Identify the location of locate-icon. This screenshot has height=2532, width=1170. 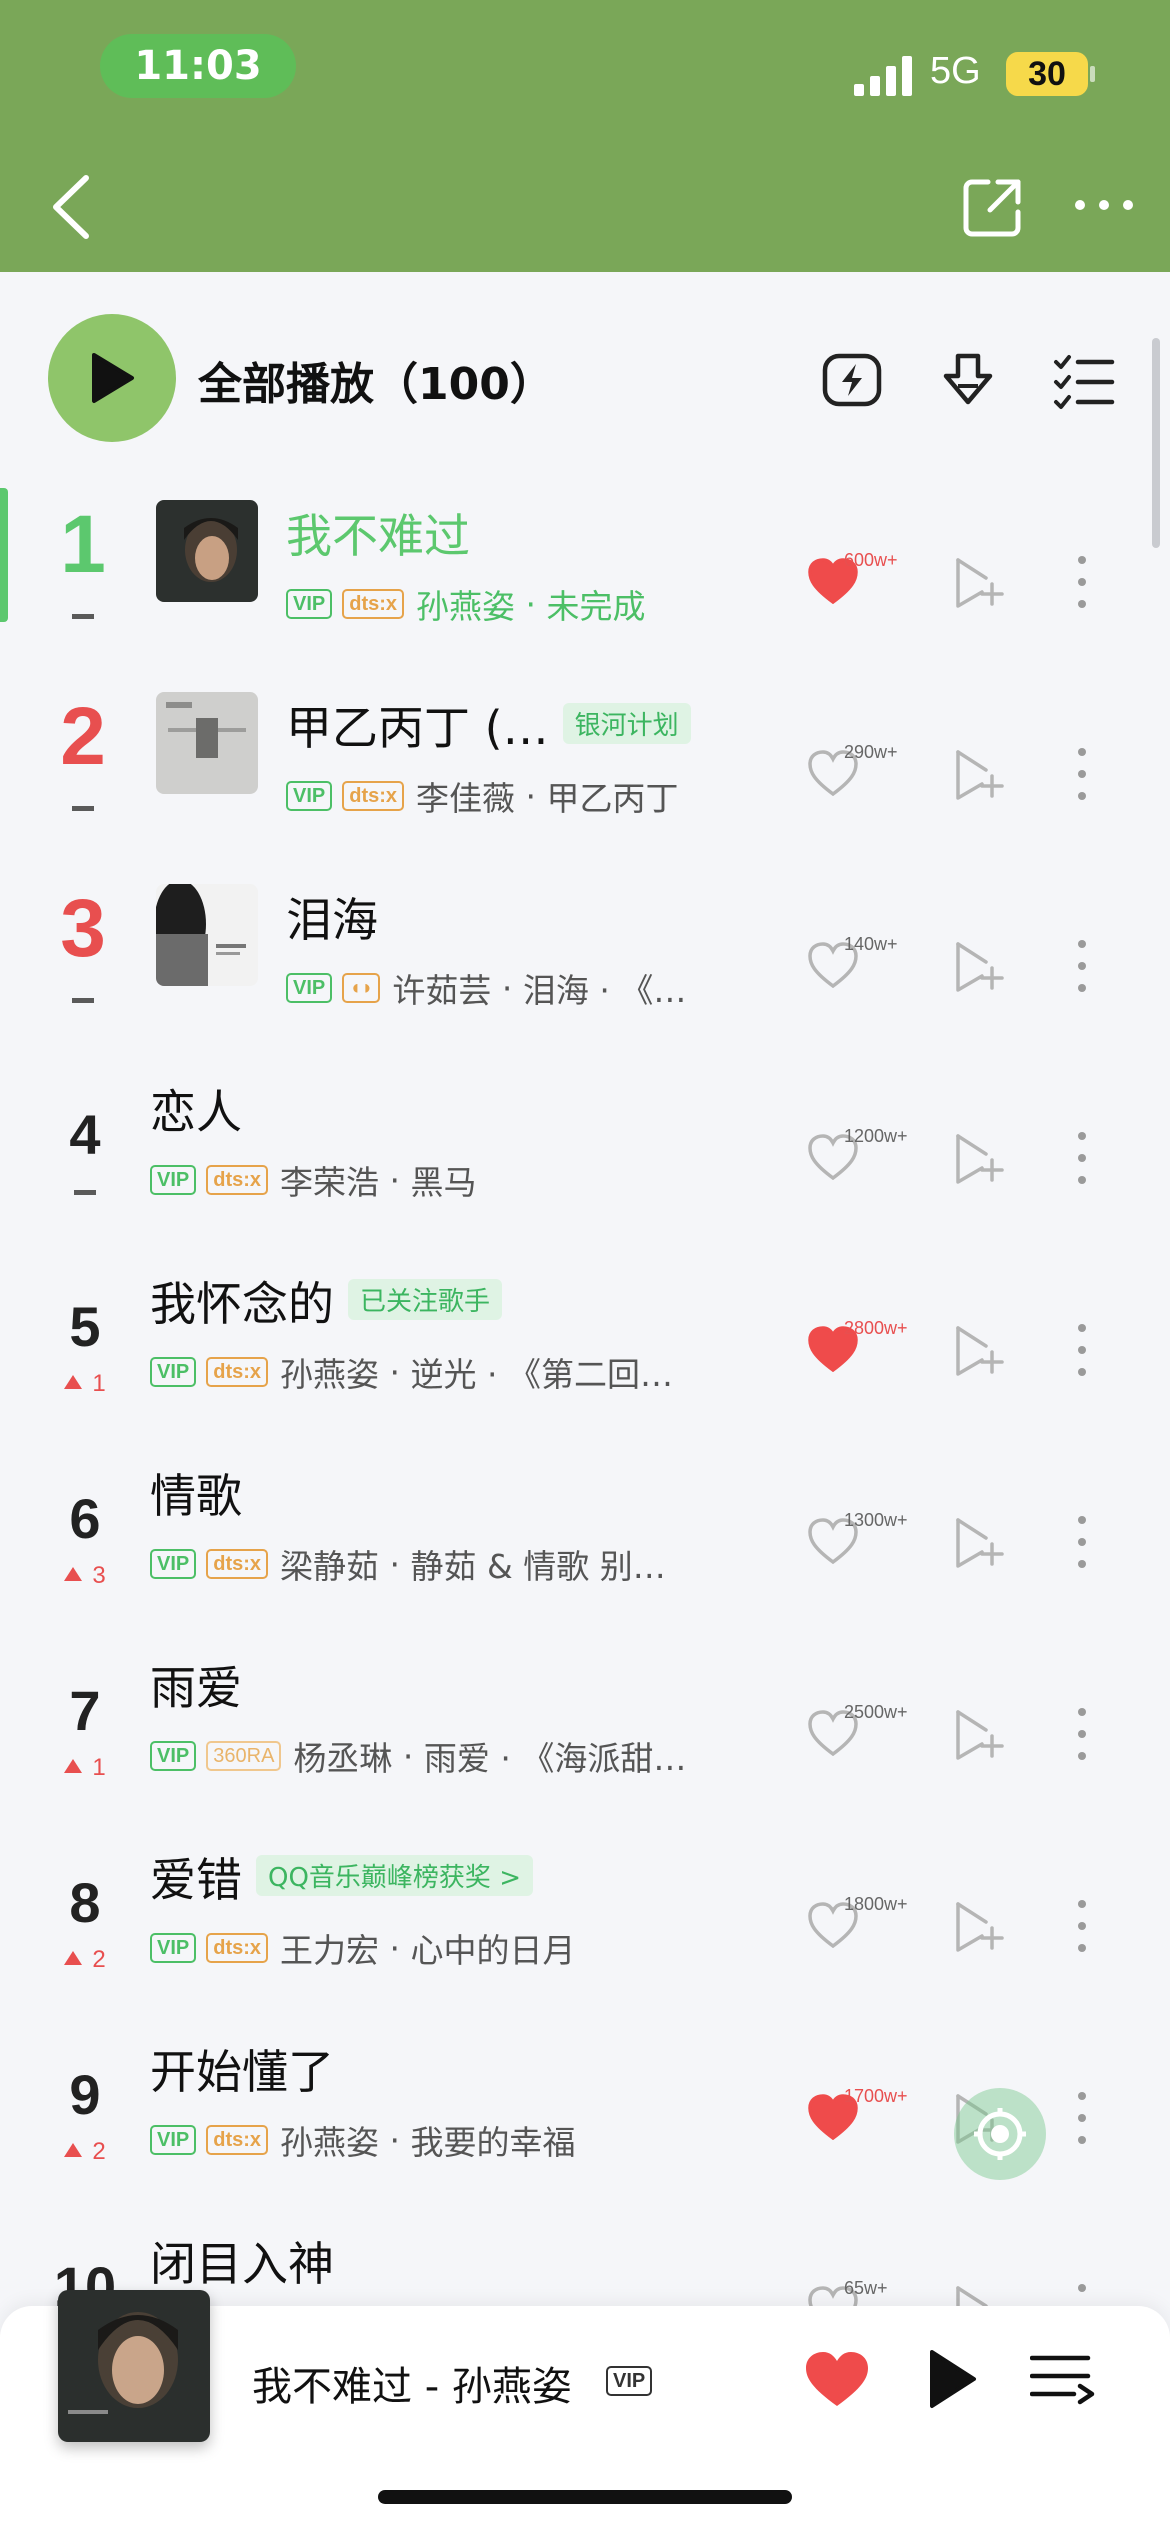
(1000, 2134).